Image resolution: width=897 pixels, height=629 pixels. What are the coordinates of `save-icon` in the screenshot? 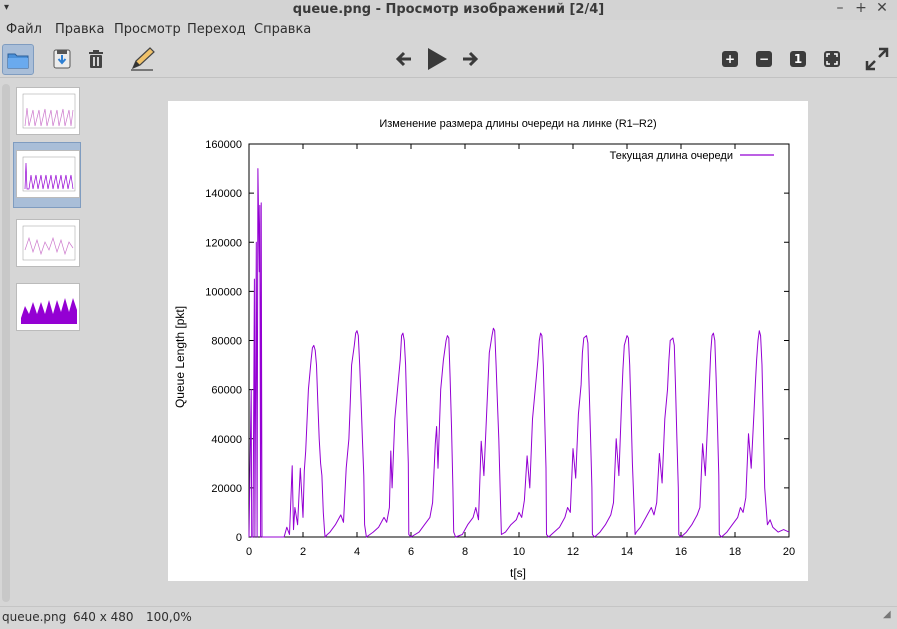 It's located at (62, 59).